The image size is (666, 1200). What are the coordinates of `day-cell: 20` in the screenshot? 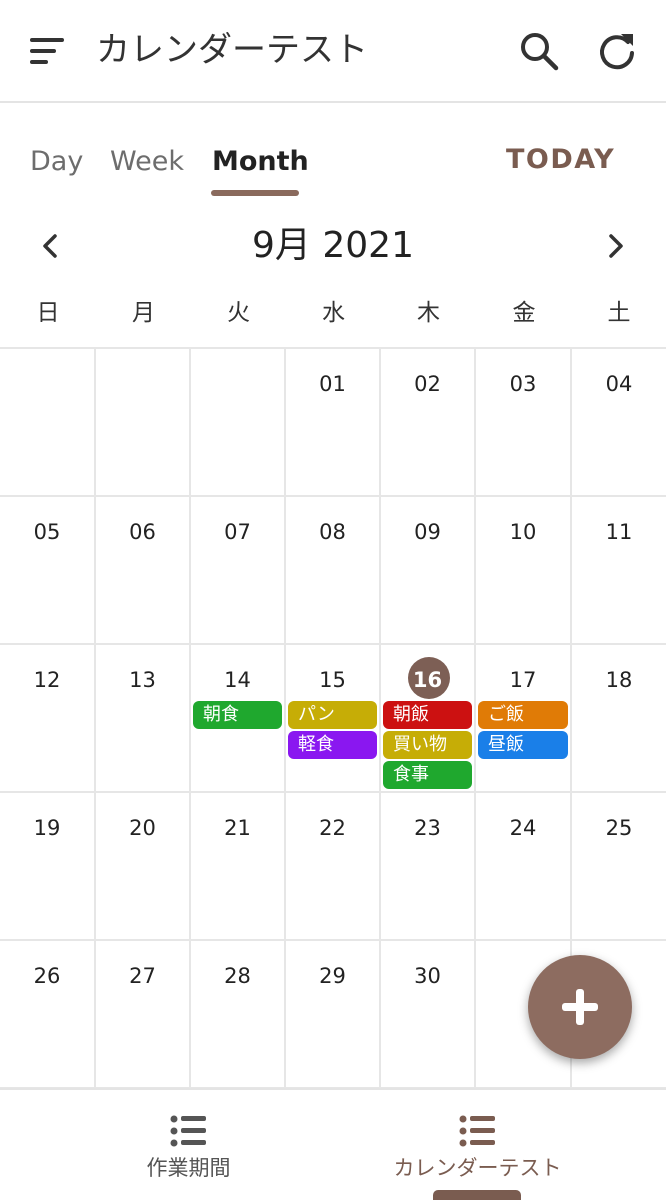 It's located at (143, 867).